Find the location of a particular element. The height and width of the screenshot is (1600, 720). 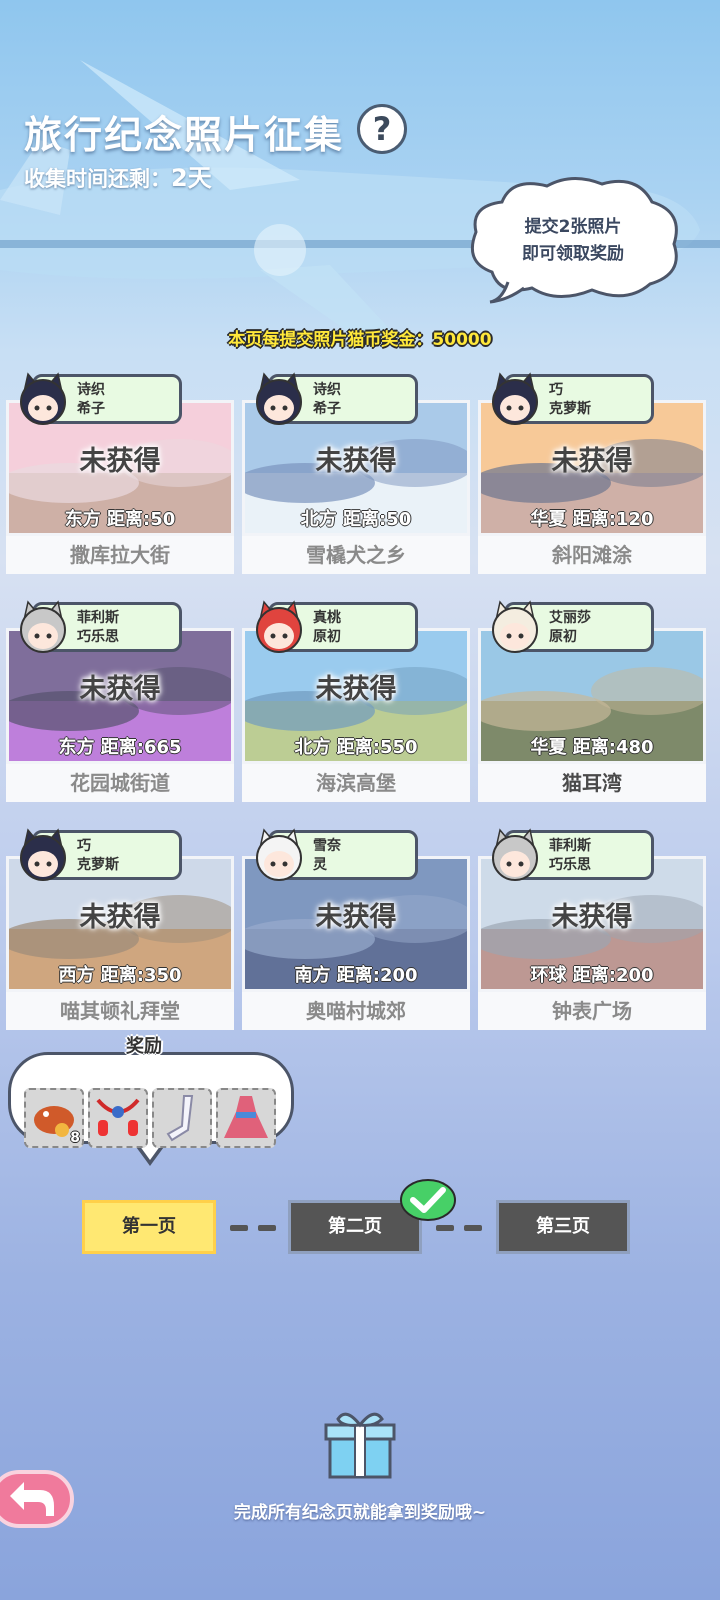

dress-icon is located at coordinates (246, 1117).